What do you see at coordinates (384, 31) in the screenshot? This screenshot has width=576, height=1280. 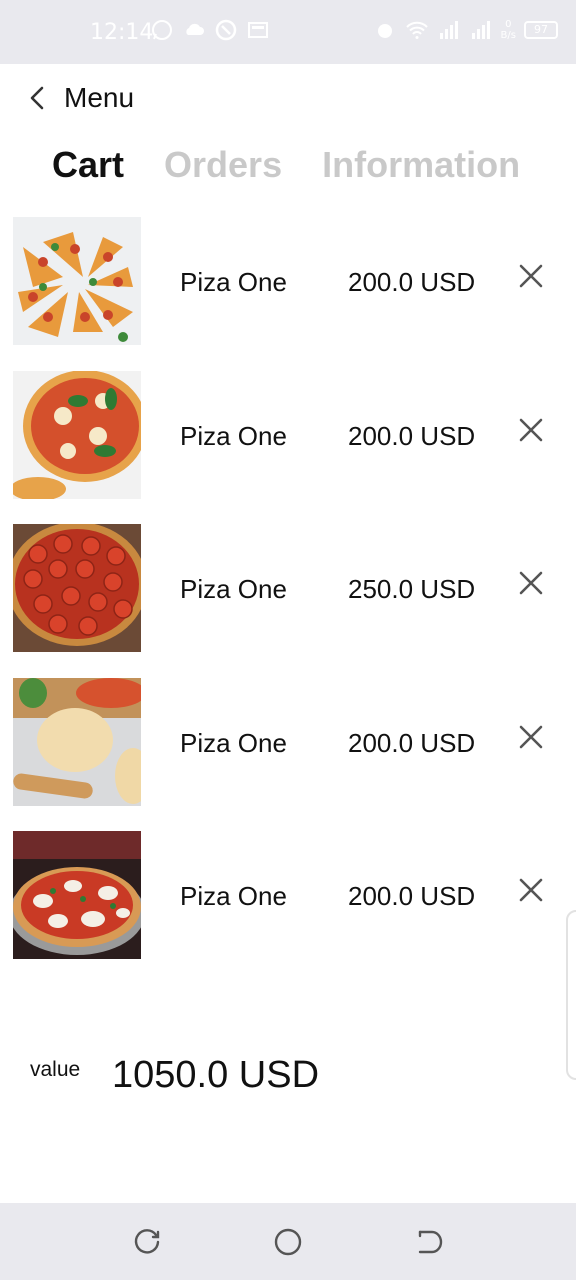 I see `alarm-icon` at bounding box center [384, 31].